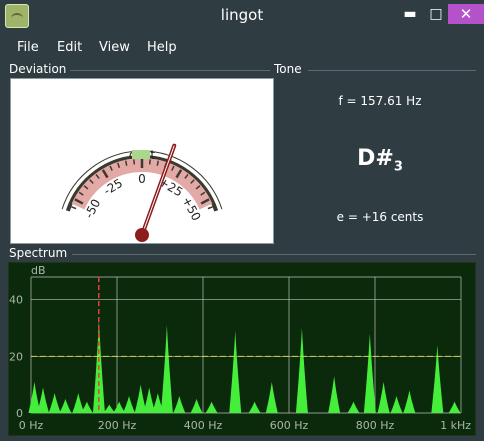 This screenshot has width=484, height=441. What do you see at coordinates (288, 69) in the screenshot?
I see `tone-label: Tone` at bounding box center [288, 69].